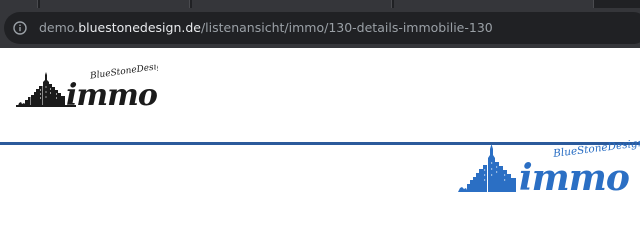 The height and width of the screenshot is (240, 640). I want to click on url-prefix: demo., so click(59, 27).